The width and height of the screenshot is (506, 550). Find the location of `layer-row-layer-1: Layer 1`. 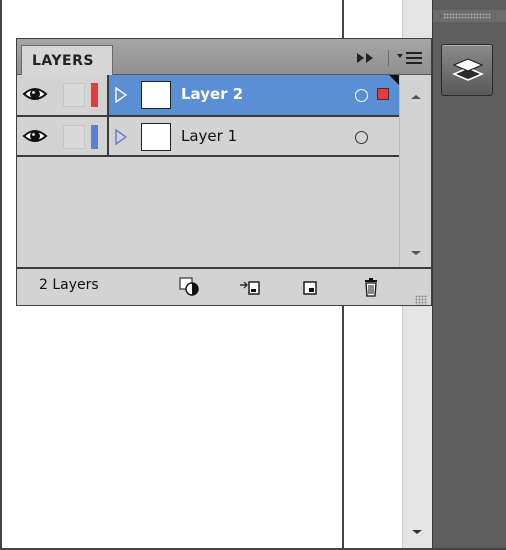

layer-row-layer-1: Layer 1 is located at coordinates (208, 137).